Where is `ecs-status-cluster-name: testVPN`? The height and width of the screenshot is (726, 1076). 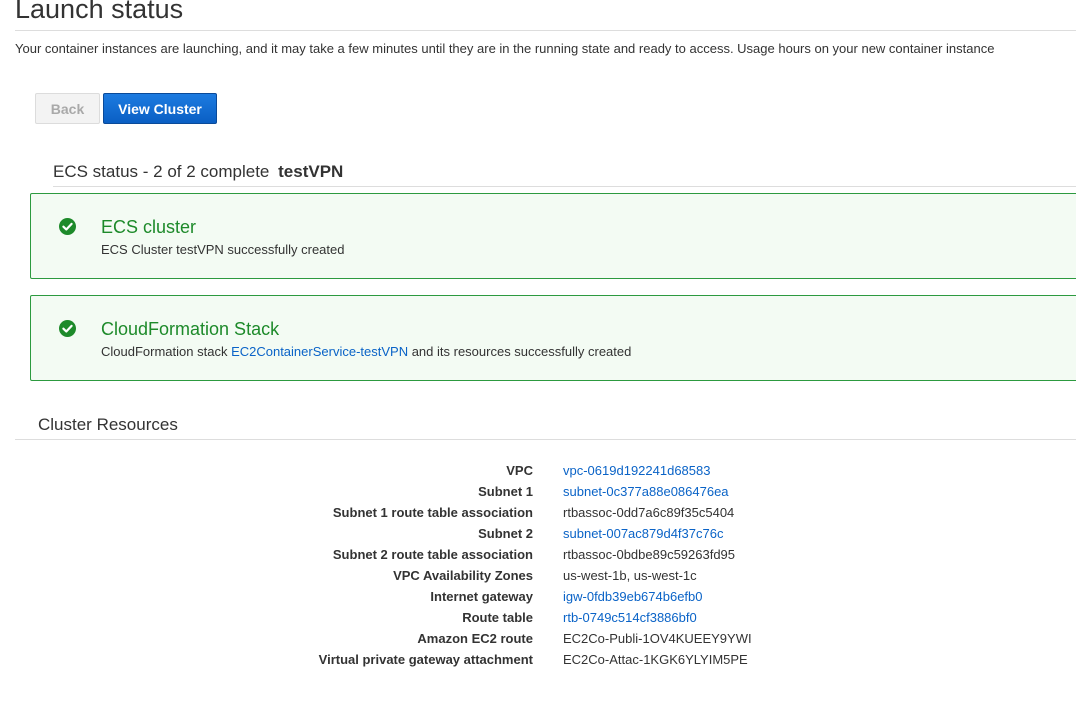 ecs-status-cluster-name: testVPN is located at coordinates (311, 171).